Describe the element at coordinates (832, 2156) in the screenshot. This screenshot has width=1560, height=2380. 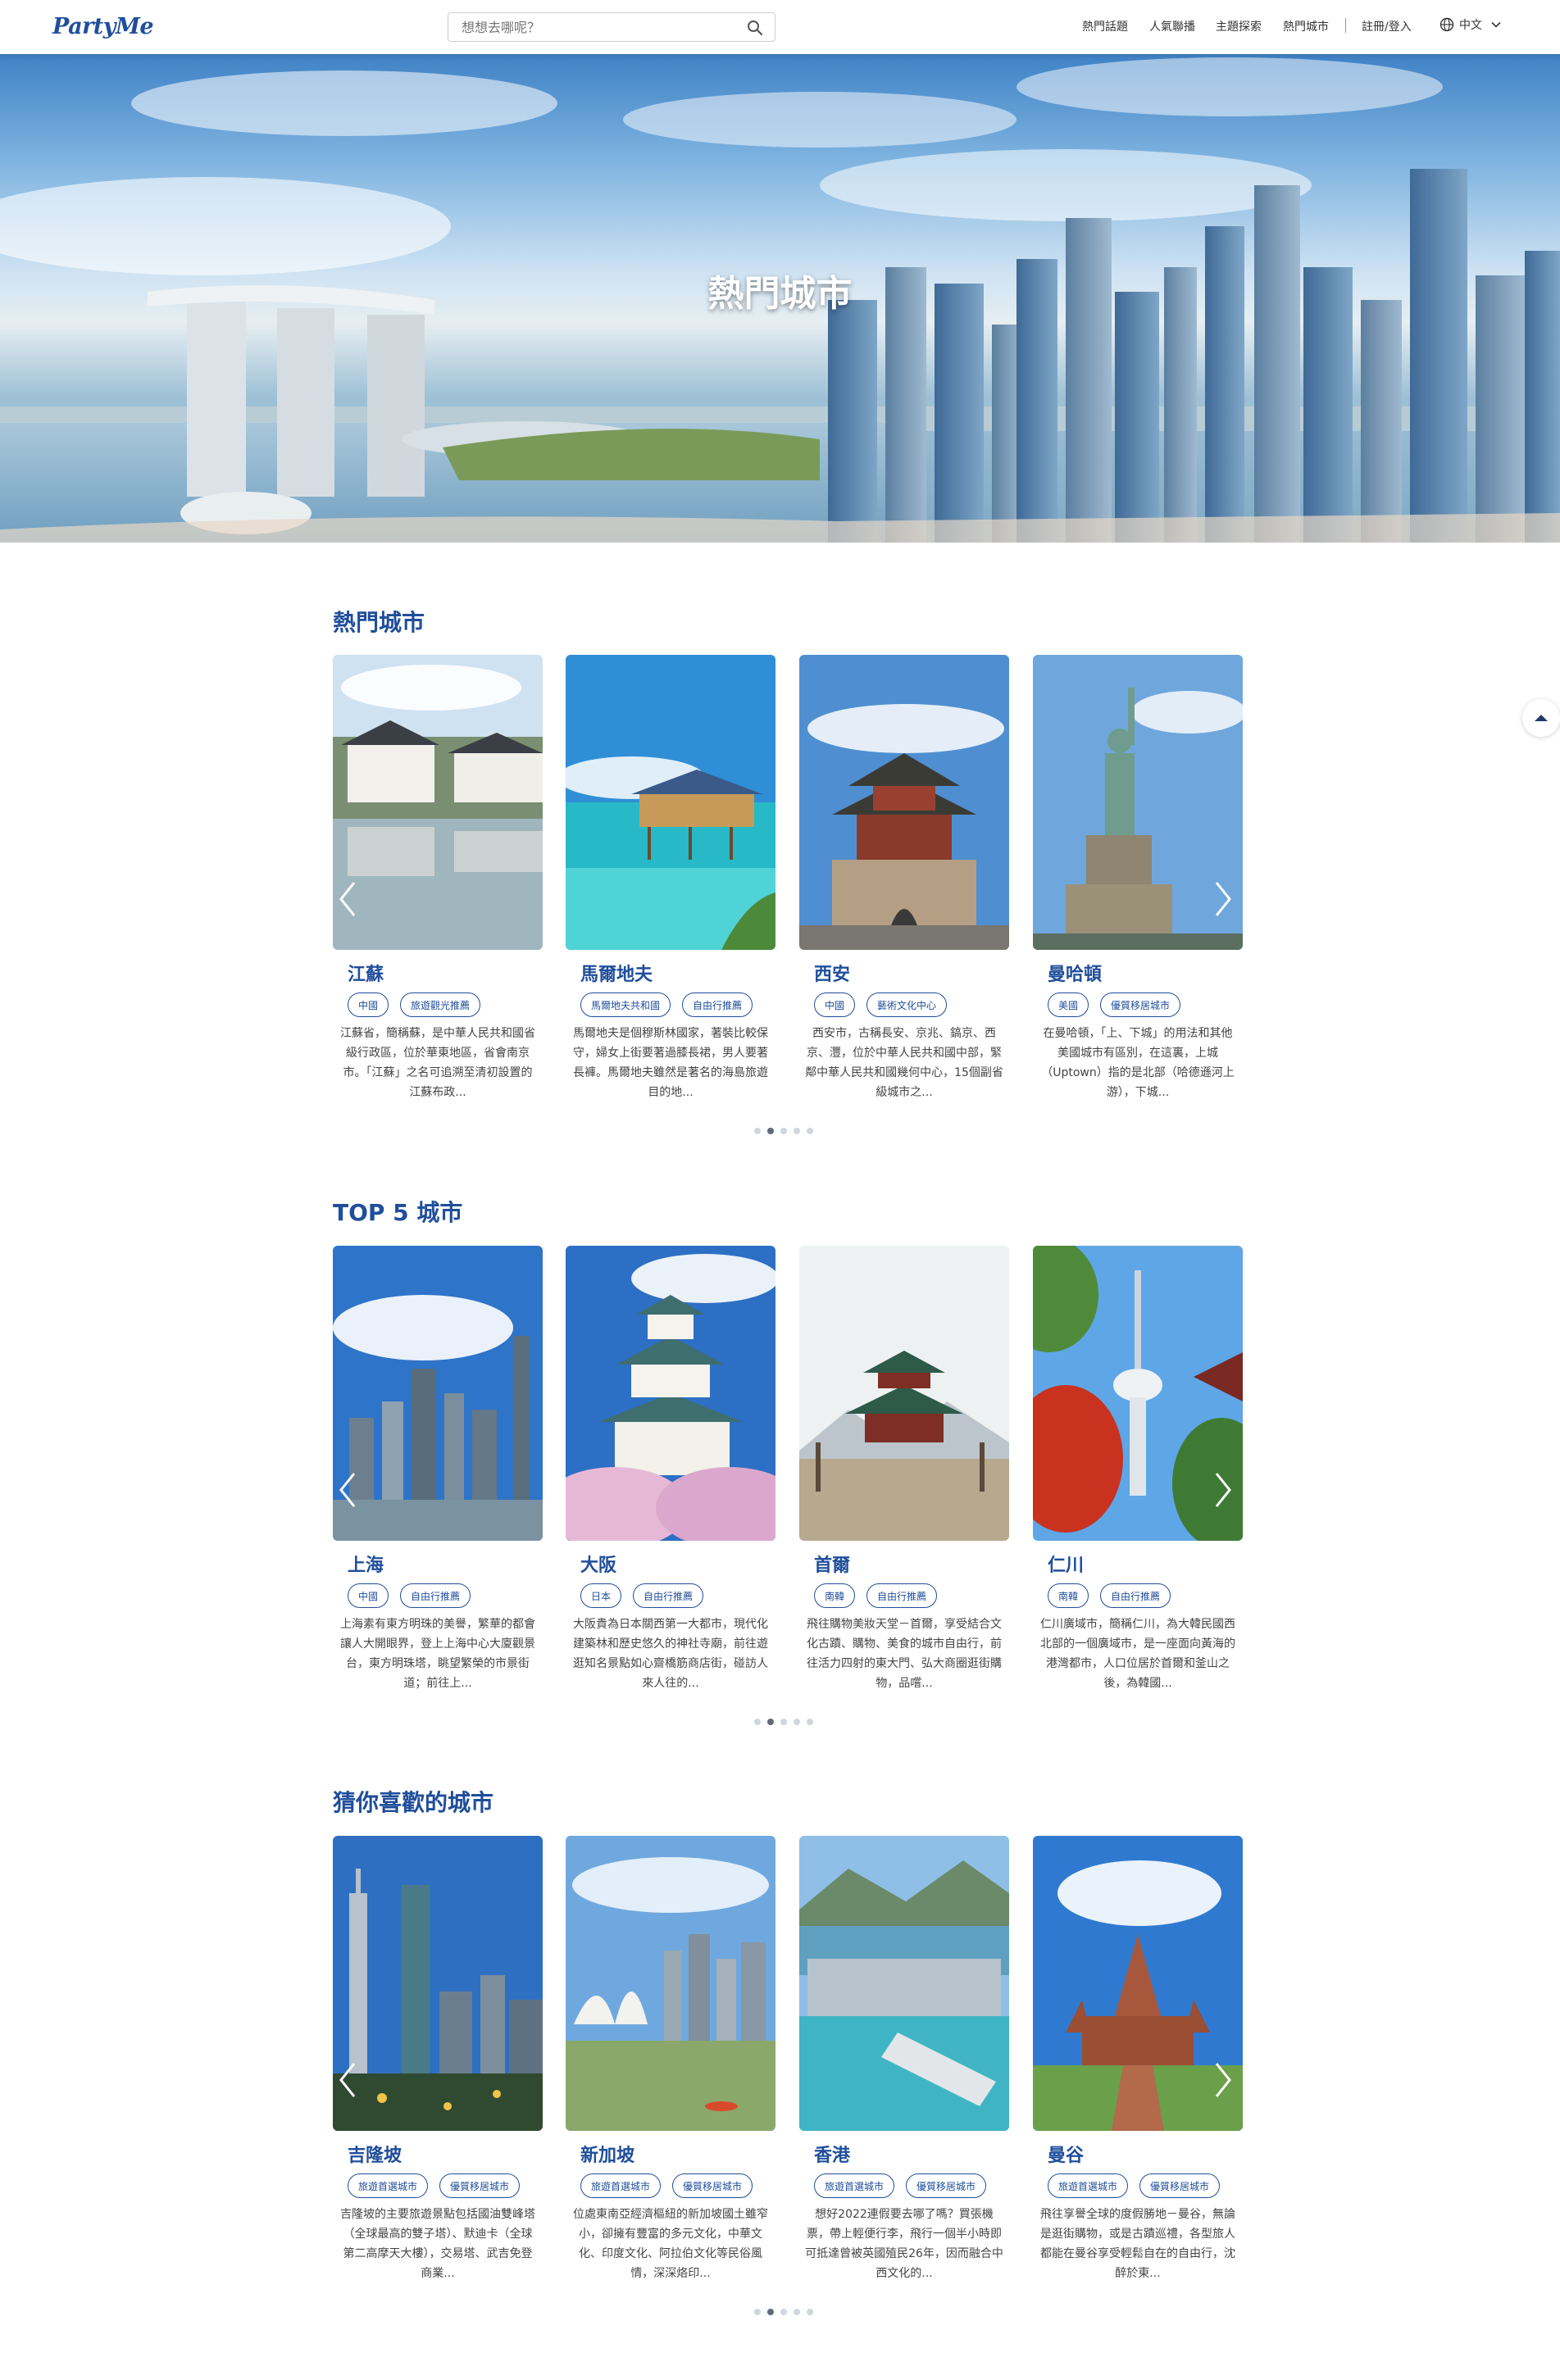
I see `city-name: 香港` at that location.